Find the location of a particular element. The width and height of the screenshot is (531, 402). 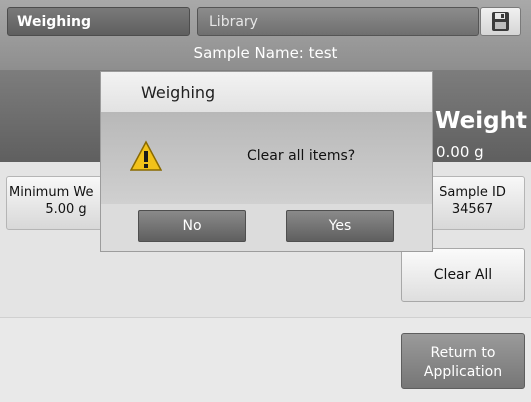

warning-icon is located at coordinates (146, 155).